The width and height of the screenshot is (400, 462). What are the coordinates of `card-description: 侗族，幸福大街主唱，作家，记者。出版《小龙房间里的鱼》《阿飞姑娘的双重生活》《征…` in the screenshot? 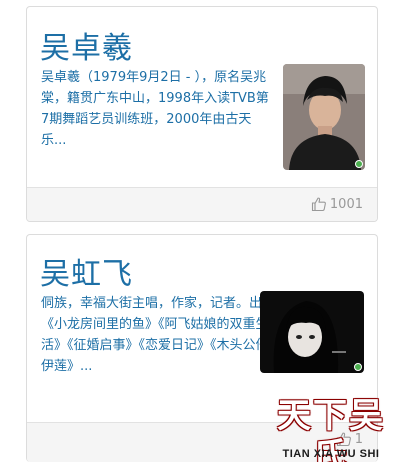 It's located at (158, 335).